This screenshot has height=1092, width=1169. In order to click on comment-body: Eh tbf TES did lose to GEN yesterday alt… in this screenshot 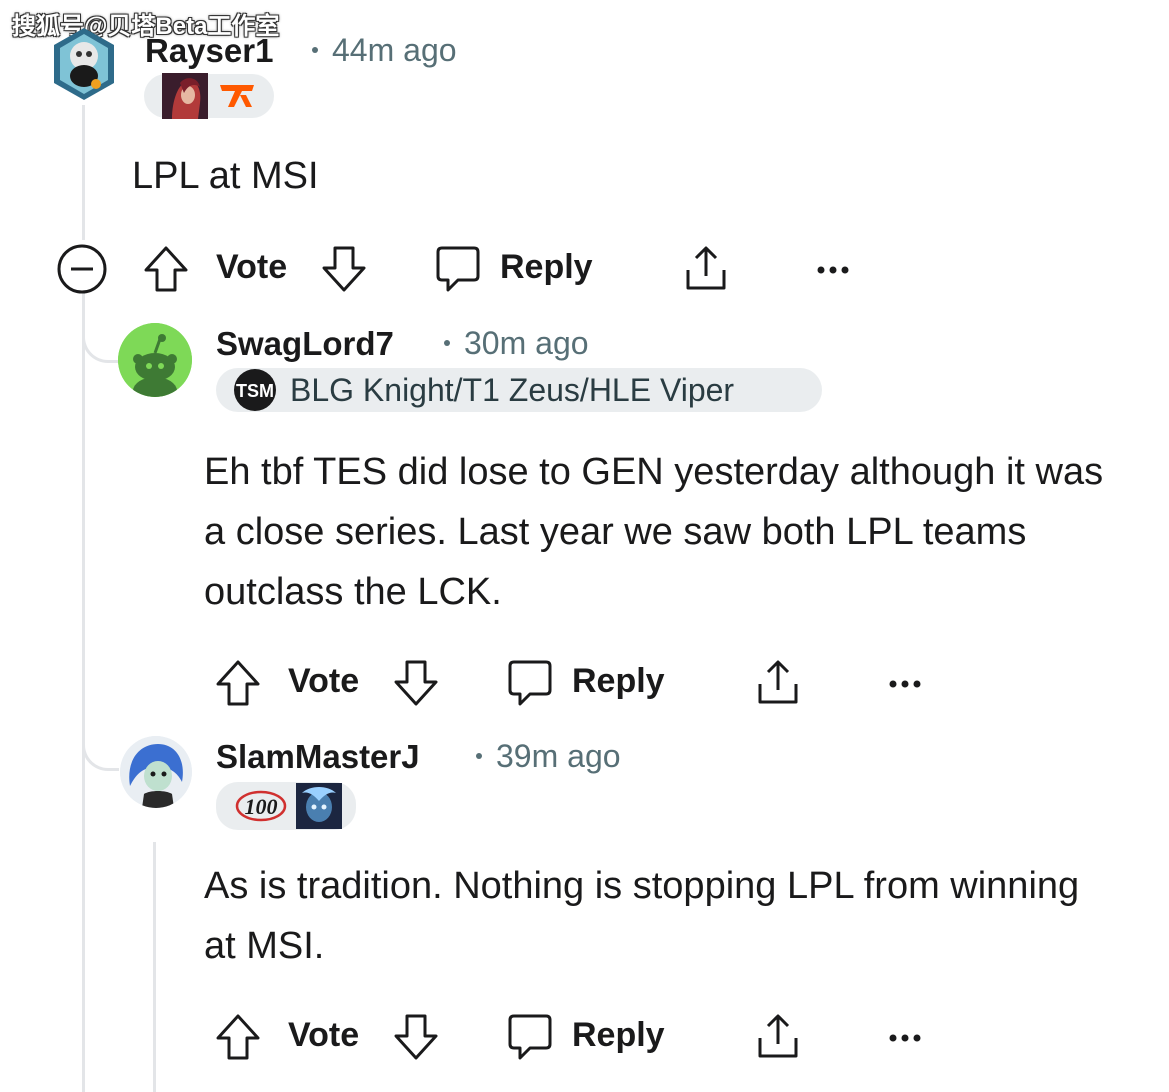, I will do `click(654, 532)`.